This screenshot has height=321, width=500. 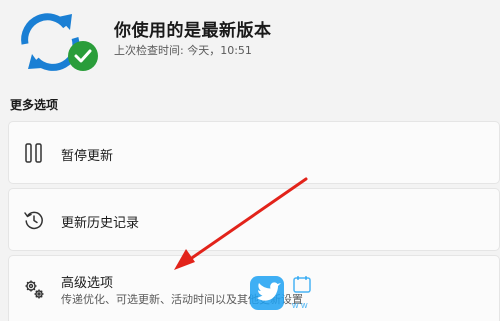 What do you see at coordinates (87, 156) in the screenshot?
I see `pause-updates-label: 暂停更新` at bounding box center [87, 156].